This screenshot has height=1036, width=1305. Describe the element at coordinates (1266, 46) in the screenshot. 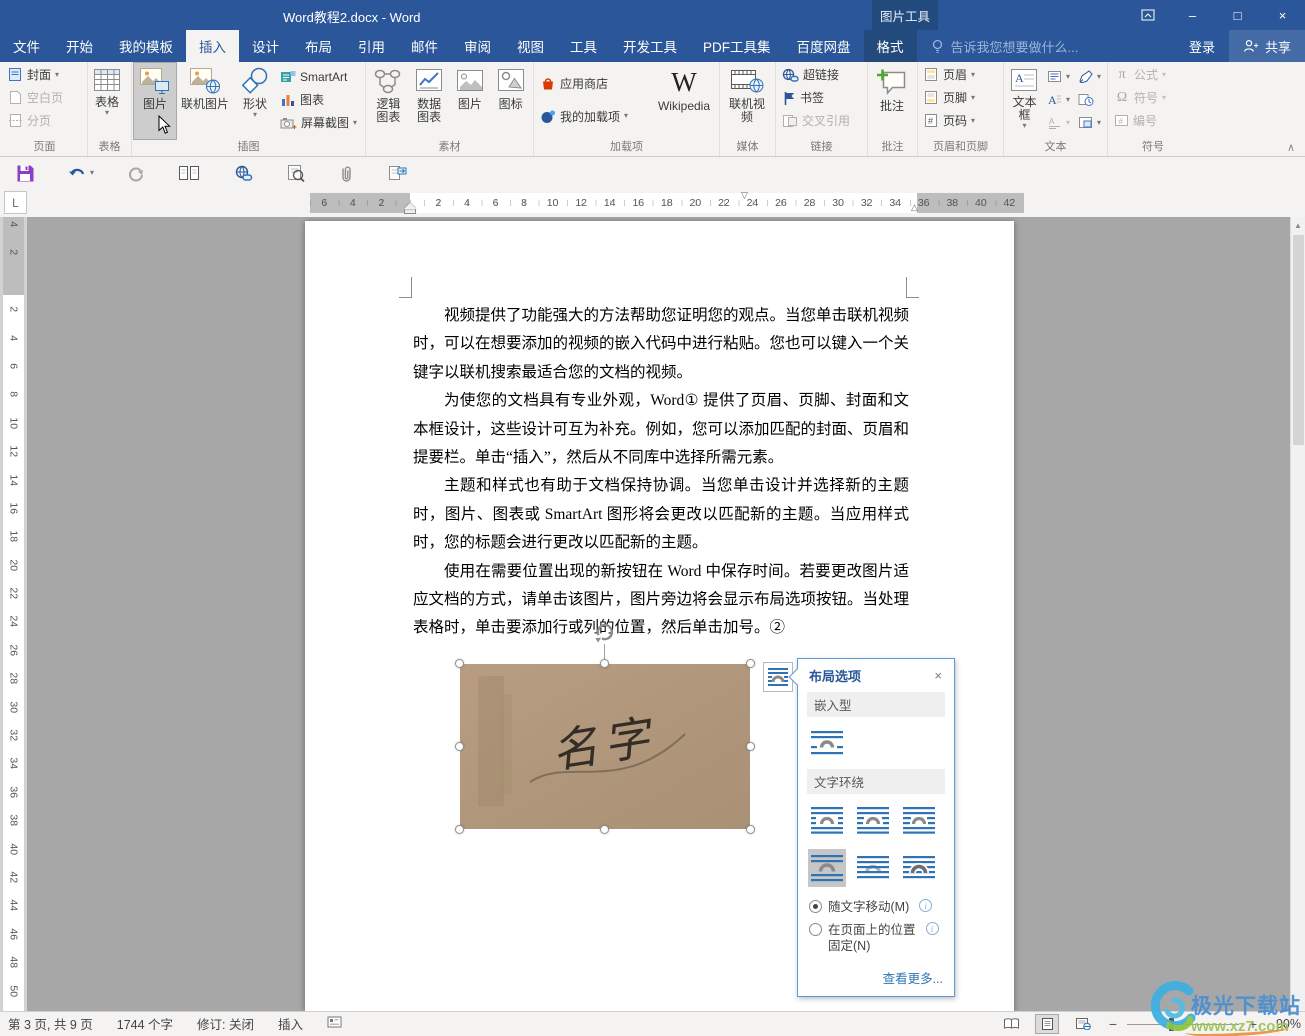

I see `share-button: 共享` at that location.